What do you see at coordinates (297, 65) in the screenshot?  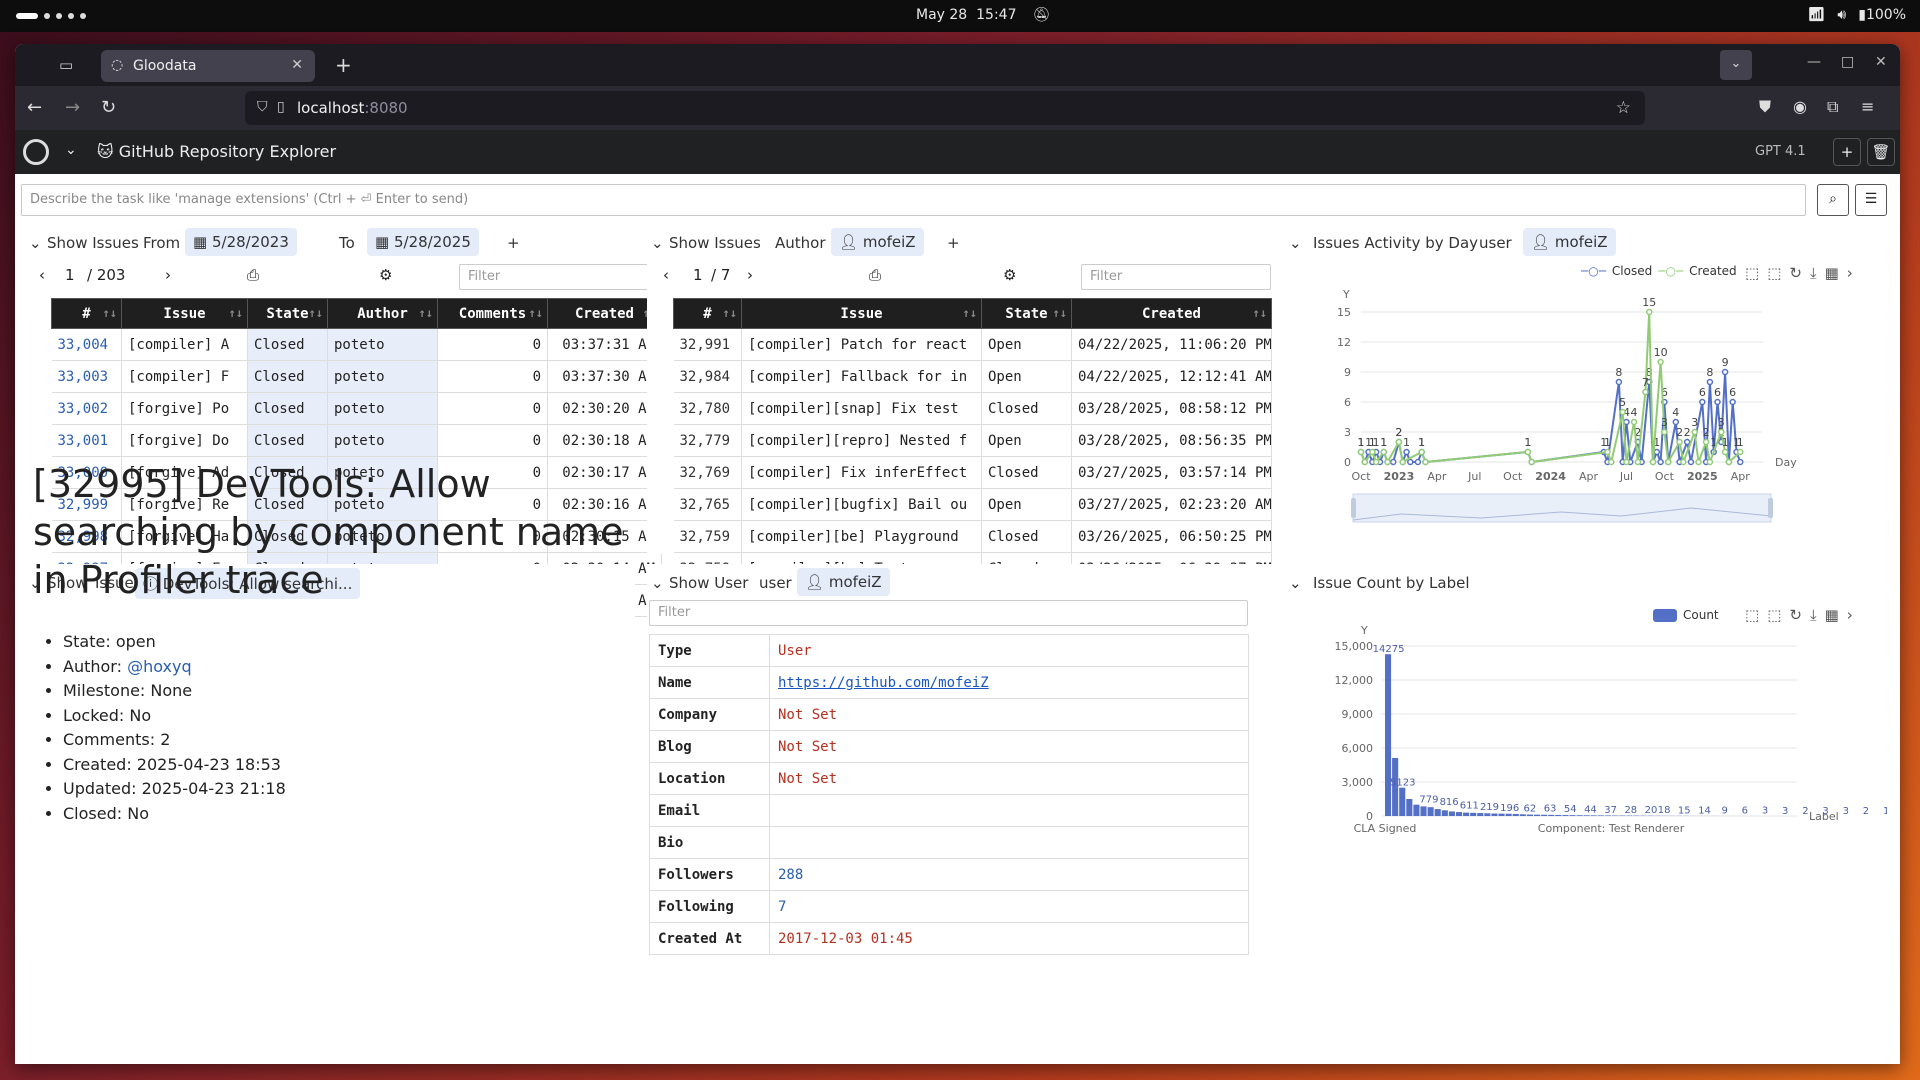 I see `close-tab-icon: ✕` at bounding box center [297, 65].